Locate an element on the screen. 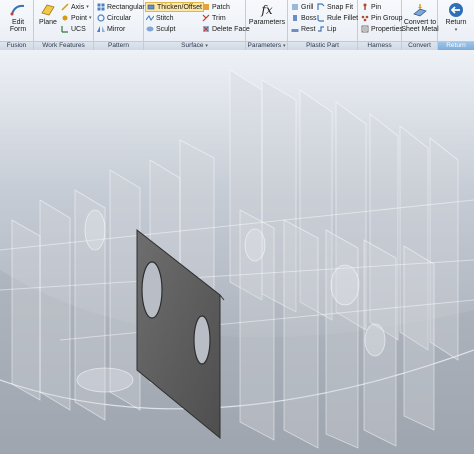  surface-dropdown-icon: ▾ is located at coordinates (206, 46).